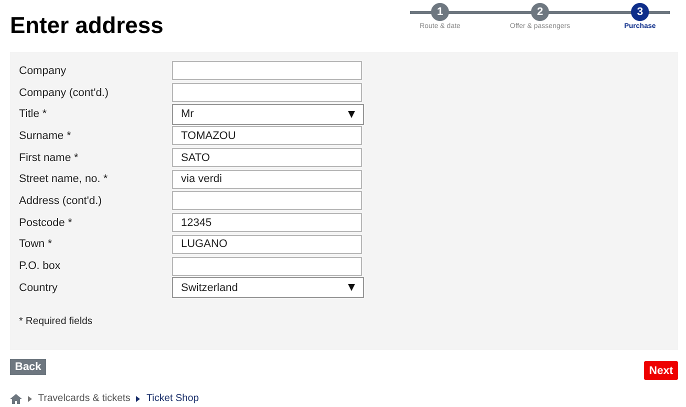 This screenshot has width=686, height=407. What do you see at coordinates (267, 222) in the screenshot?
I see `input-field: 12345` at bounding box center [267, 222].